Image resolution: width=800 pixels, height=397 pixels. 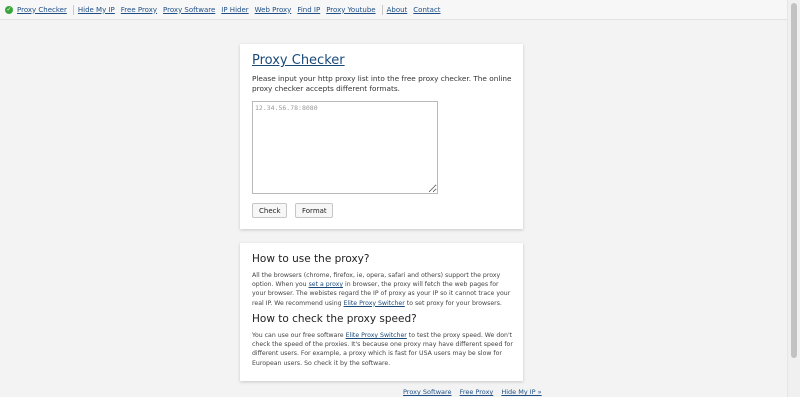 What do you see at coordinates (427, 392) in the screenshot?
I see `footer-proxy-software: Proxy Software` at bounding box center [427, 392].